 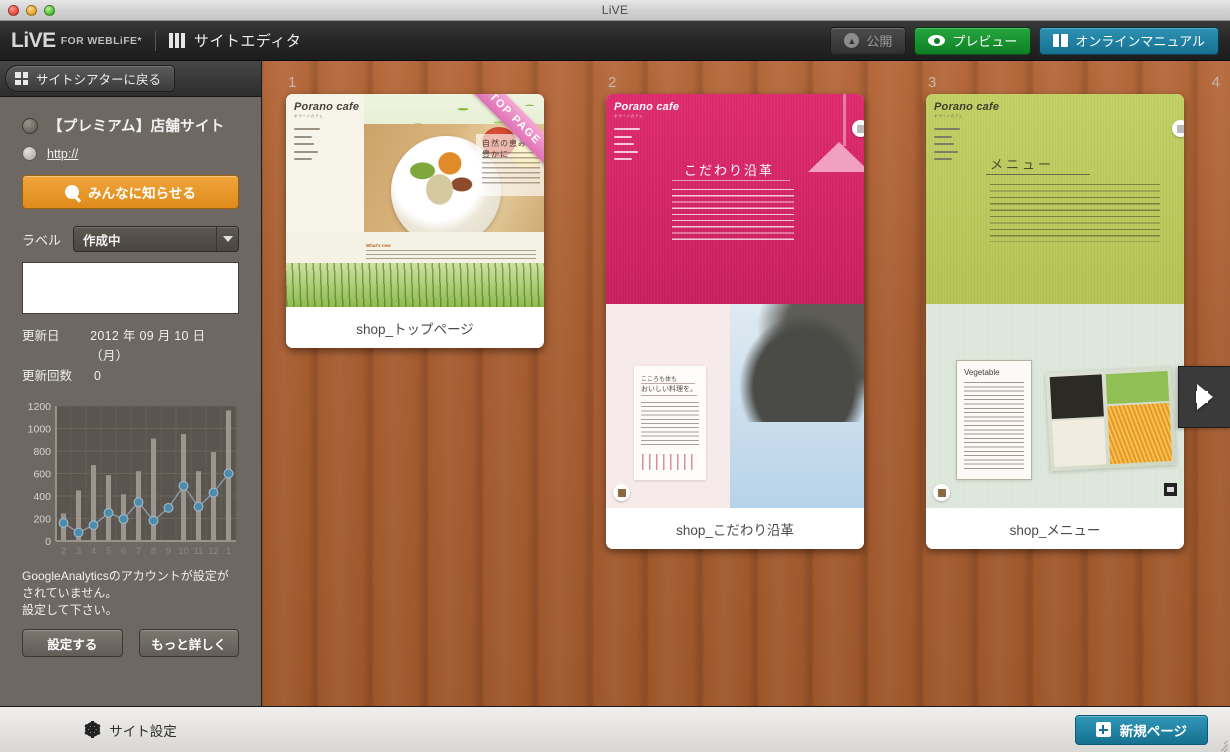 What do you see at coordinates (101, 40) in the screenshot?
I see `brand-for-text: FOR WEBLiFE*` at bounding box center [101, 40].